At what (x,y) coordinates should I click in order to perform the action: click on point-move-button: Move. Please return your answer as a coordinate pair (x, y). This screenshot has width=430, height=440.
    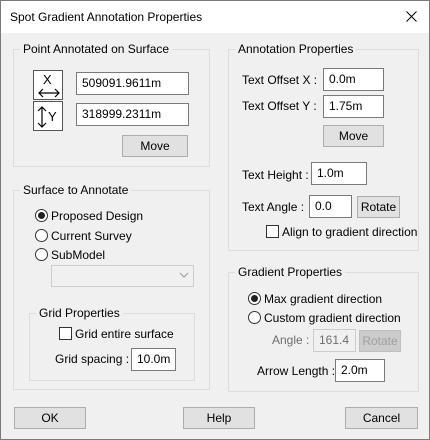
    Looking at the image, I should click on (155, 146).